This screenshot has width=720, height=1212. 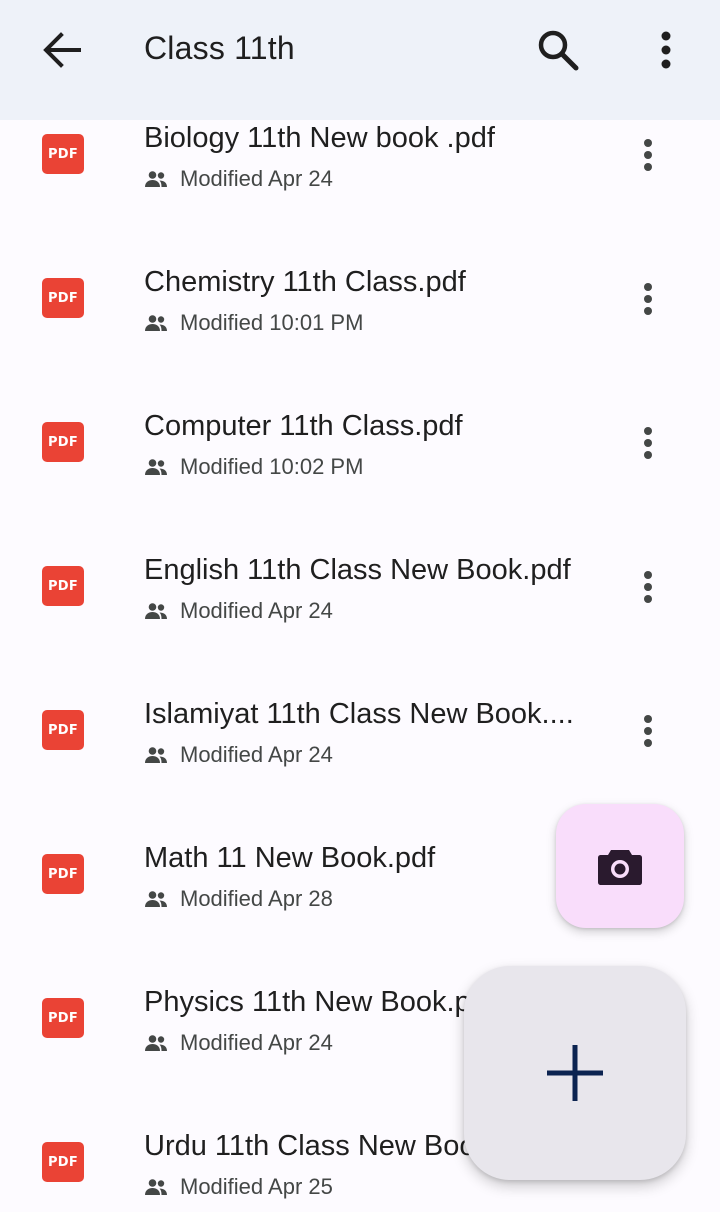 What do you see at coordinates (272, 322) in the screenshot?
I see `modified-text: Modified 10:01 PM` at bounding box center [272, 322].